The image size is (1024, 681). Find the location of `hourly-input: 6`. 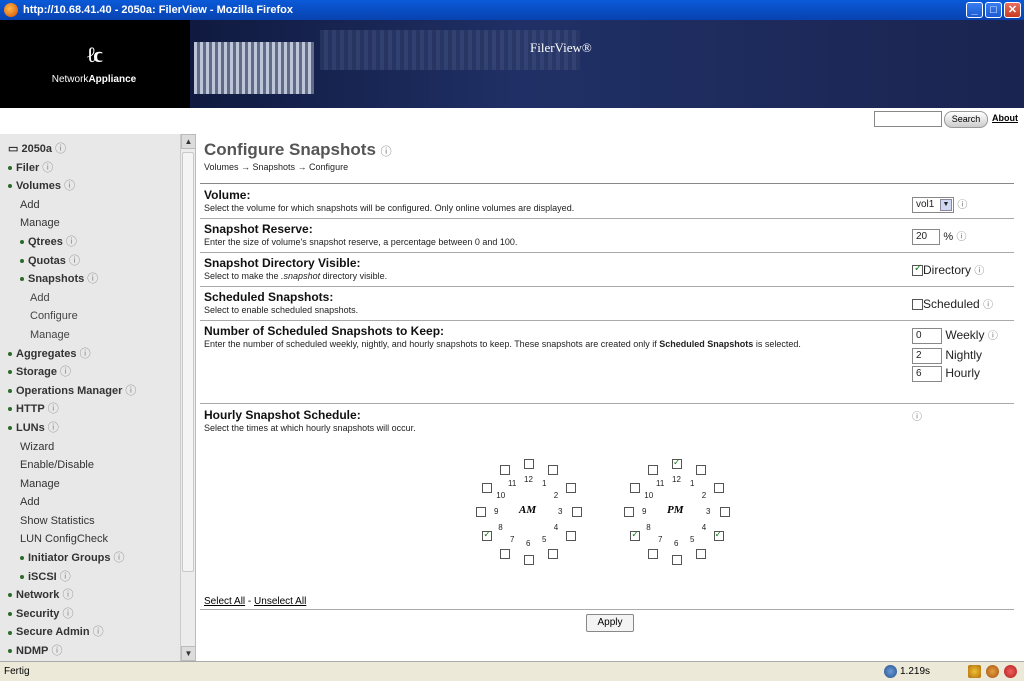

hourly-input: 6 is located at coordinates (927, 373).